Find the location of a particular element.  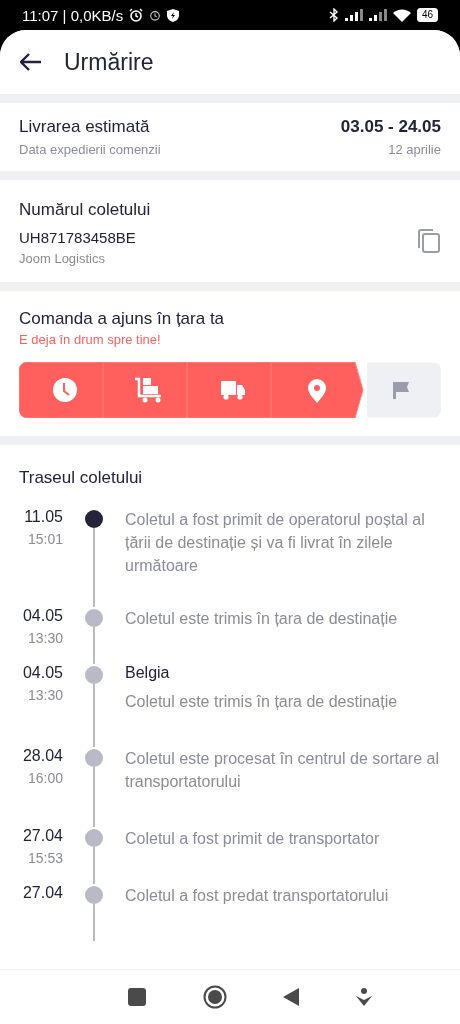

ship-date: 12 aprilie is located at coordinates (414, 149).